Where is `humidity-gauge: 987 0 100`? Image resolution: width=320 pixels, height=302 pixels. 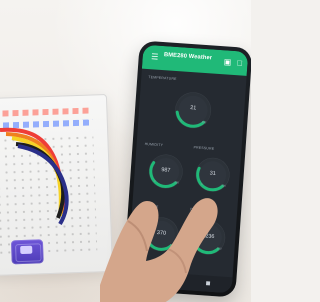
humidity-gauge: 987 0 100 is located at coordinates (165, 171).